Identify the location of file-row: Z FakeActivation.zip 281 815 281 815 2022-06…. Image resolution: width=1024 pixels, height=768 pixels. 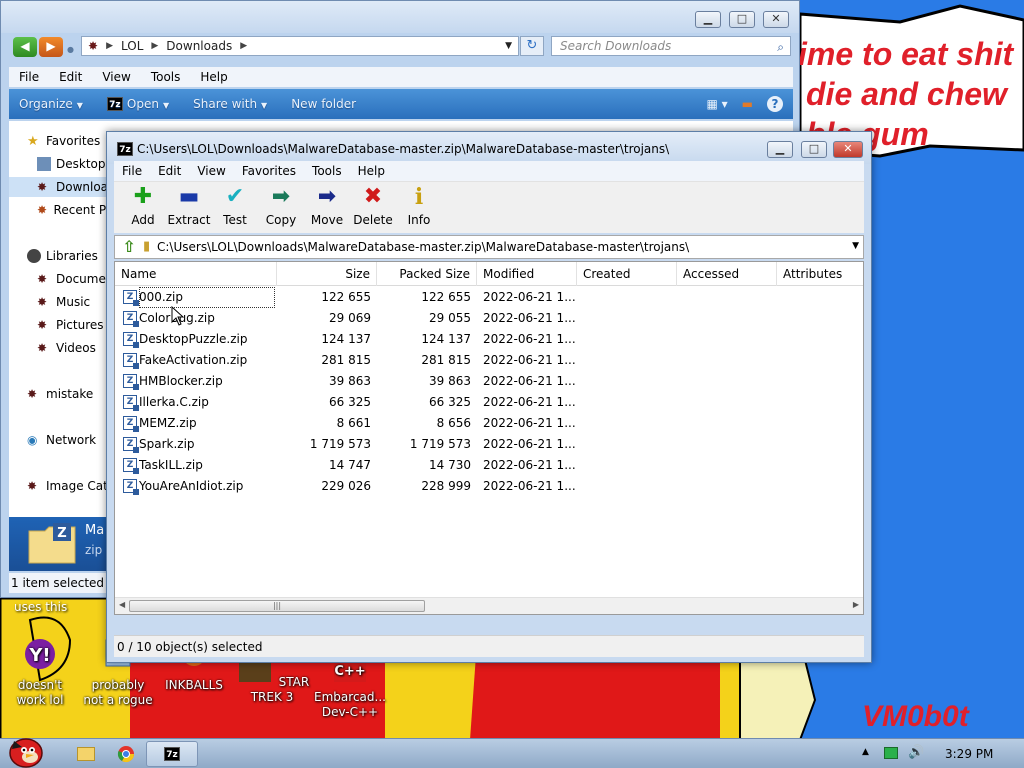
(489, 360).